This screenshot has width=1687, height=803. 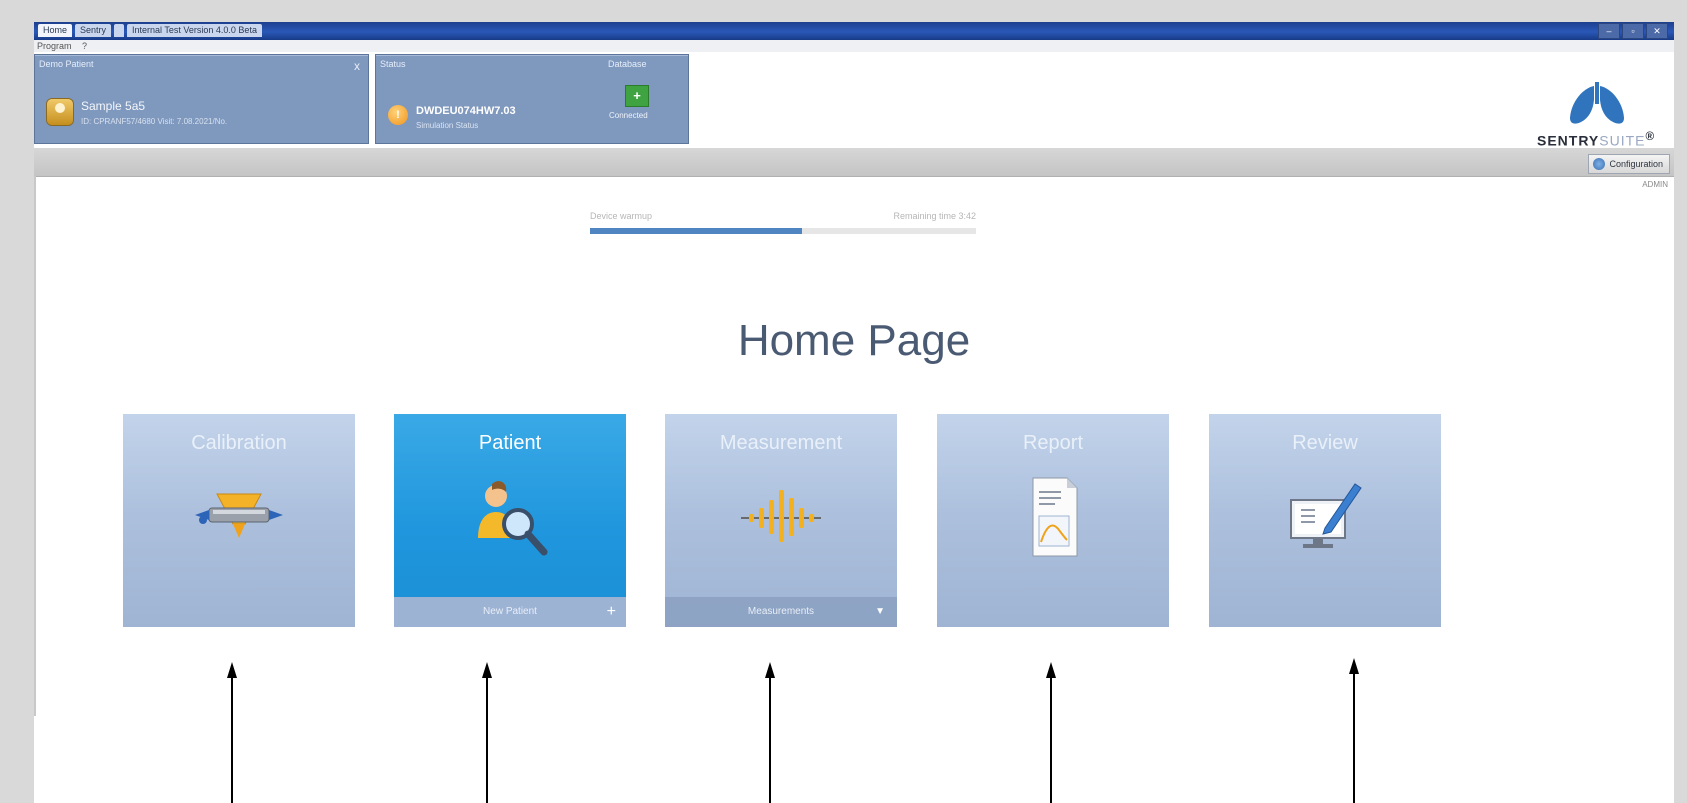 What do you see at coordinates (637, 96) in the screenshot?
I see `database-connected-icon: +` at bounding box center [637, 96].